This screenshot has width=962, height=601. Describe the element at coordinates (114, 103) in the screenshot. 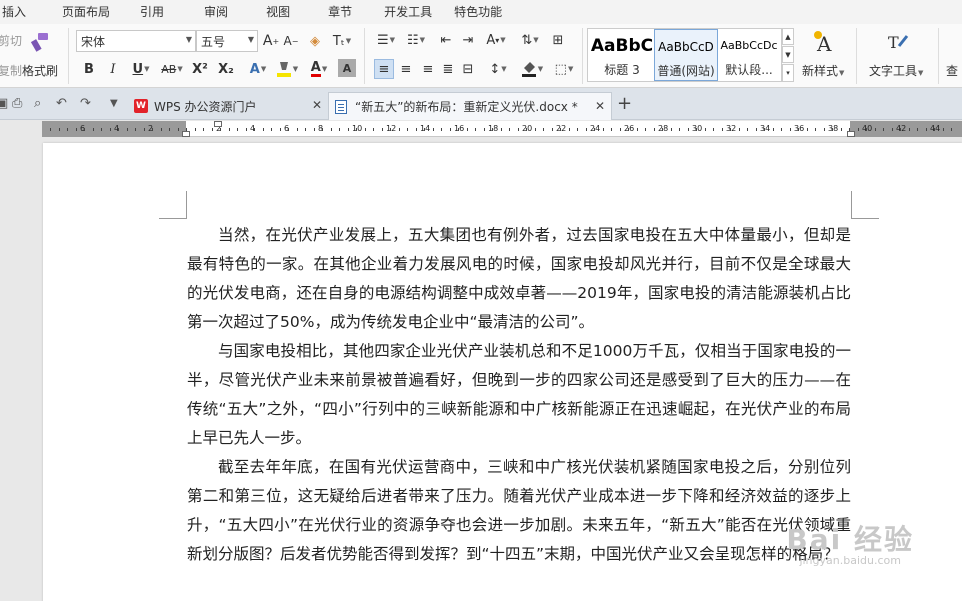

I see `quick-access-dropdown-icon: ▼` at that location.